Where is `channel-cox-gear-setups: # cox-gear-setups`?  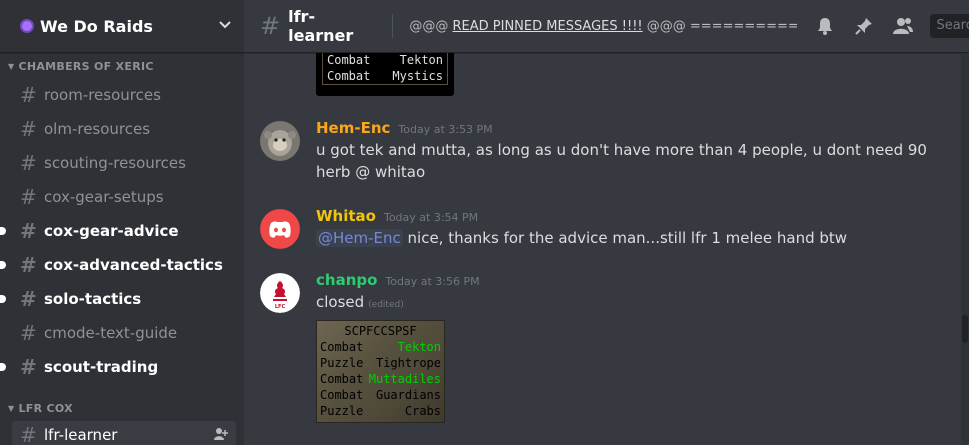
channel-cox-gear-setups: # cox-gear-setups is located at coordinates (124, 197).